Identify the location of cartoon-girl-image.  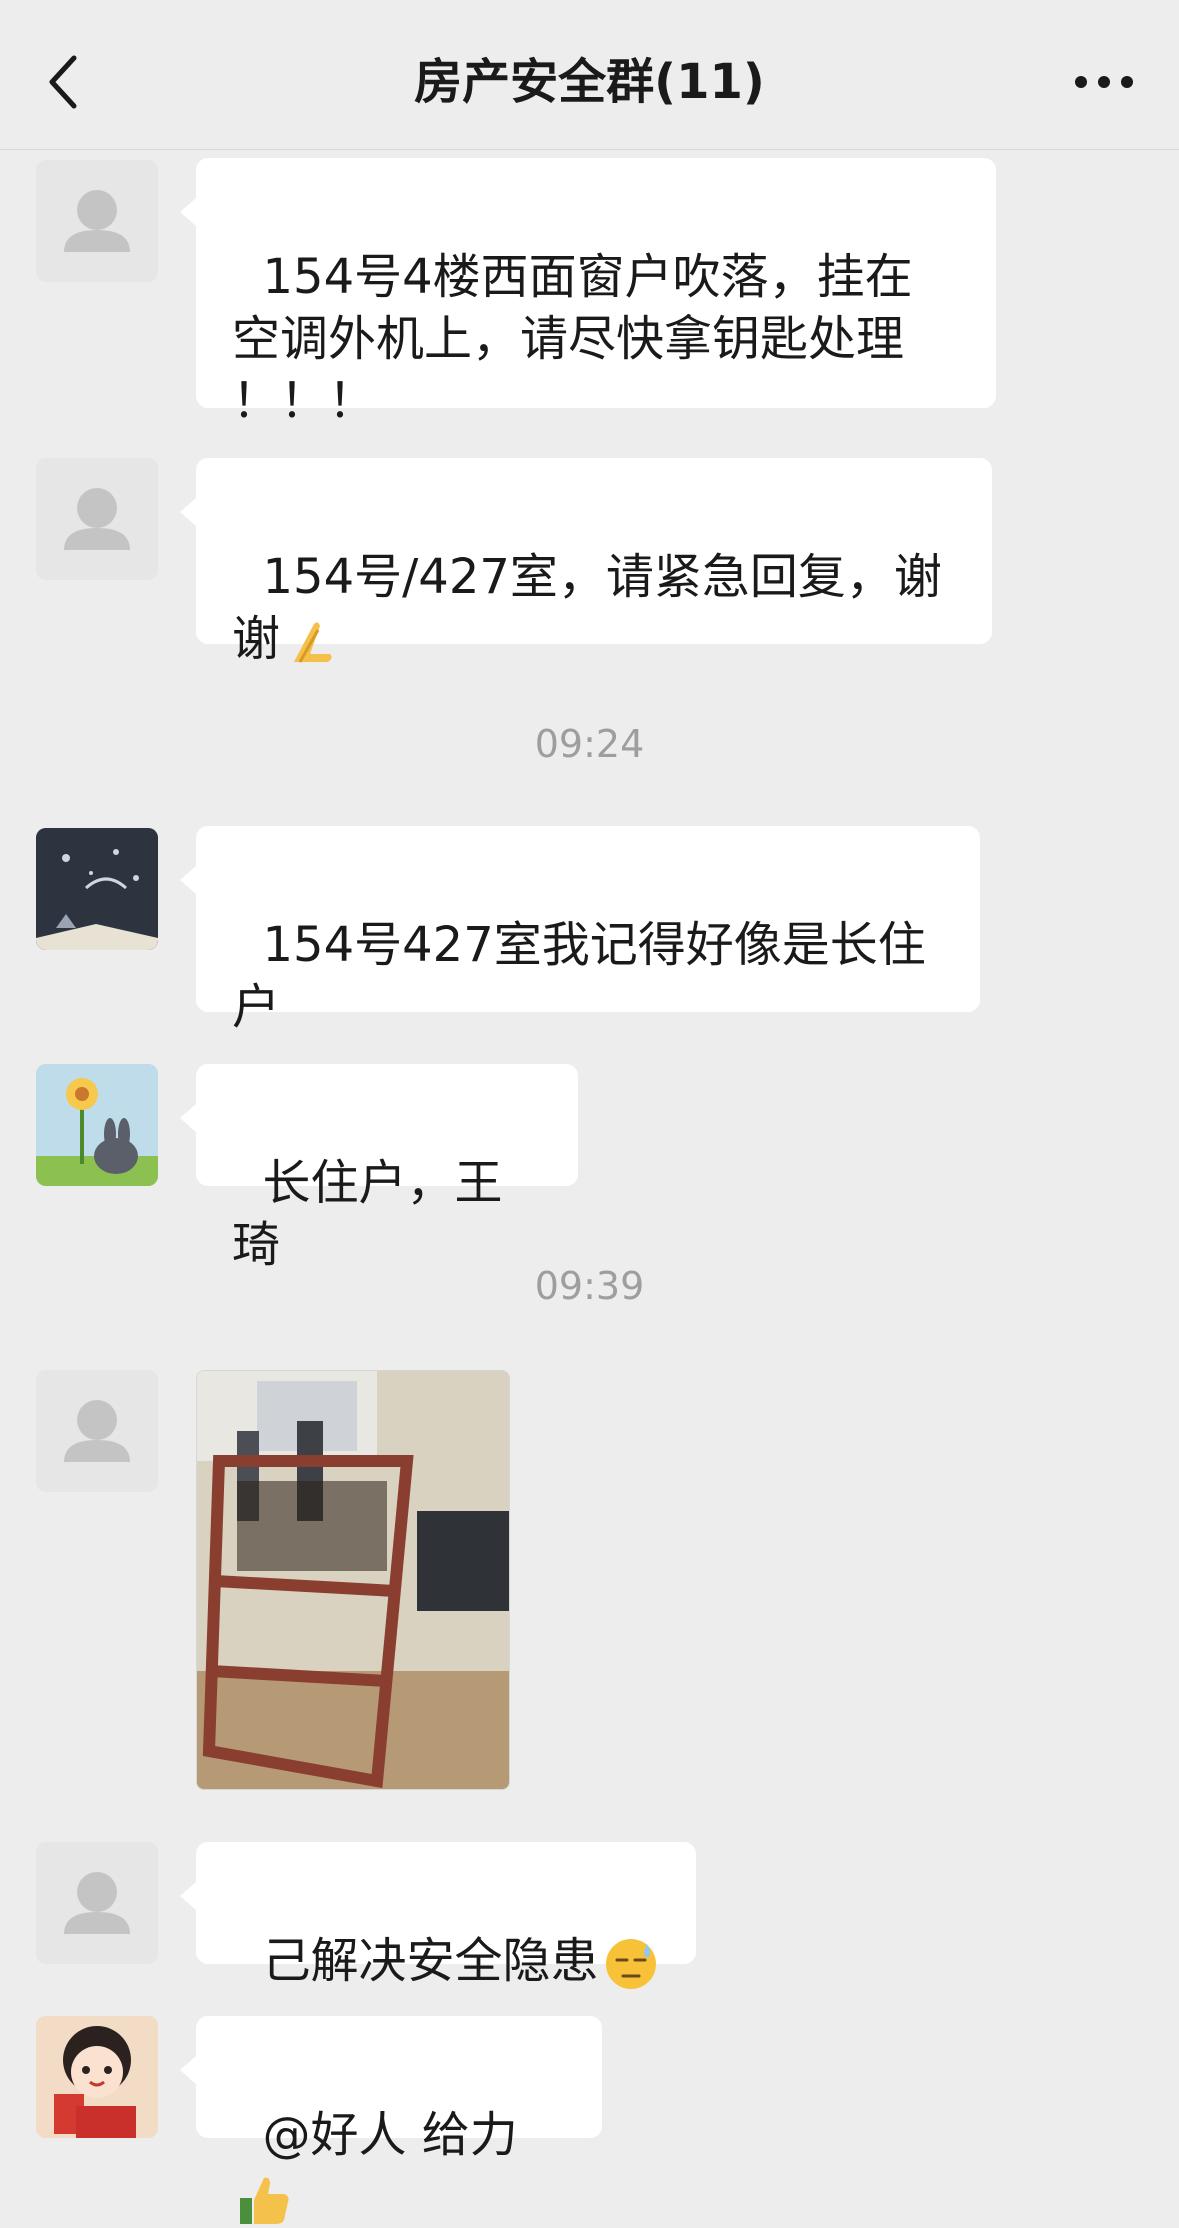
(97, 2077).